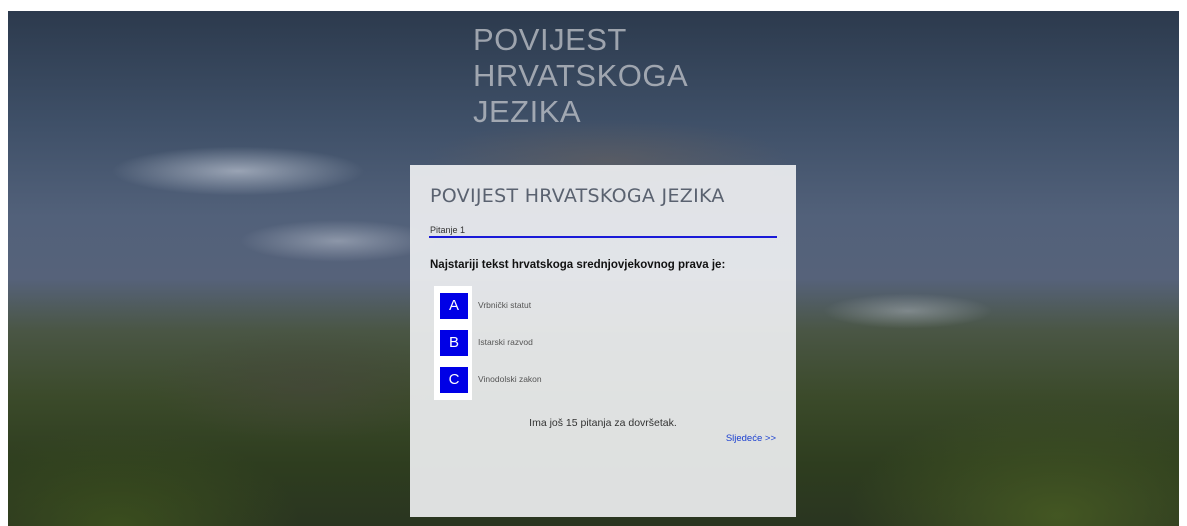  I want to click on answer-b-label: Istarski razvod, so click(505, 342).